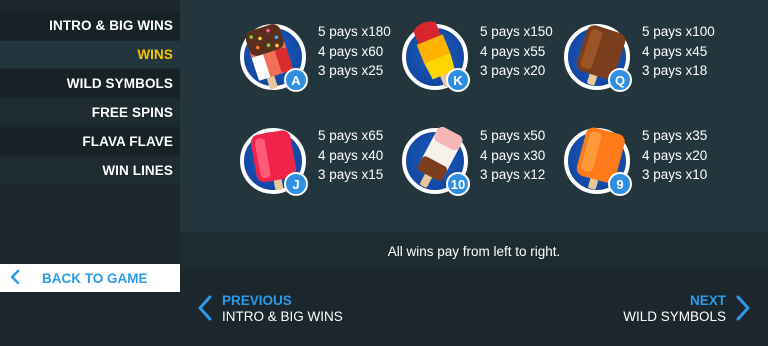 The width and height of the screenshot is (768, 346). Describe the element at coordinates (675, 174) in the screenshot. I see `payout-3: 3 pays x10` at that location.